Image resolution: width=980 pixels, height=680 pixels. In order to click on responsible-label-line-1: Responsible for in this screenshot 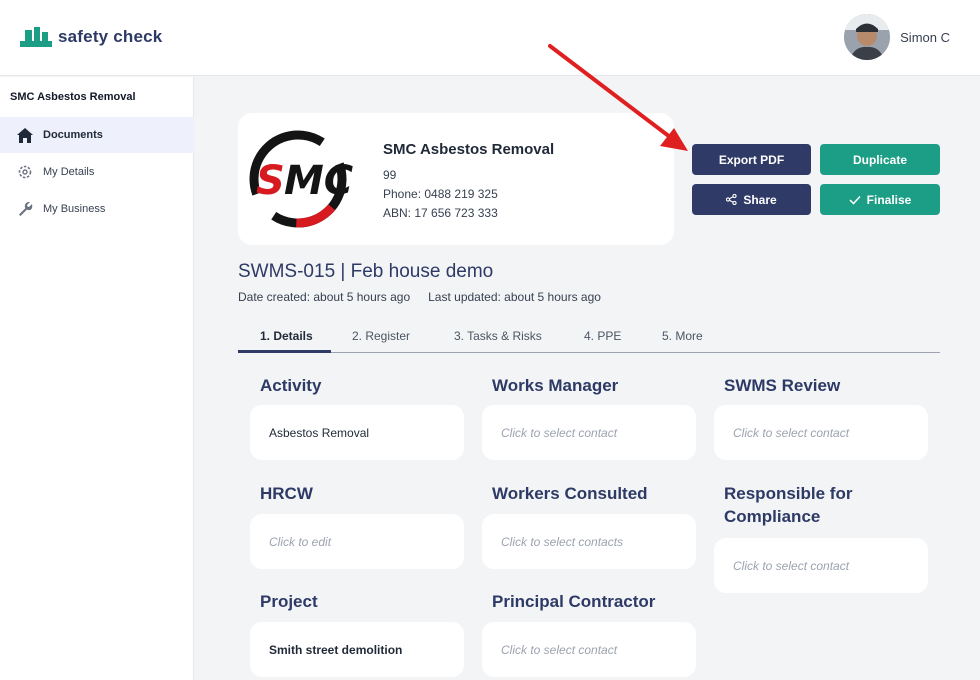, I will do `click(788, 493)`.